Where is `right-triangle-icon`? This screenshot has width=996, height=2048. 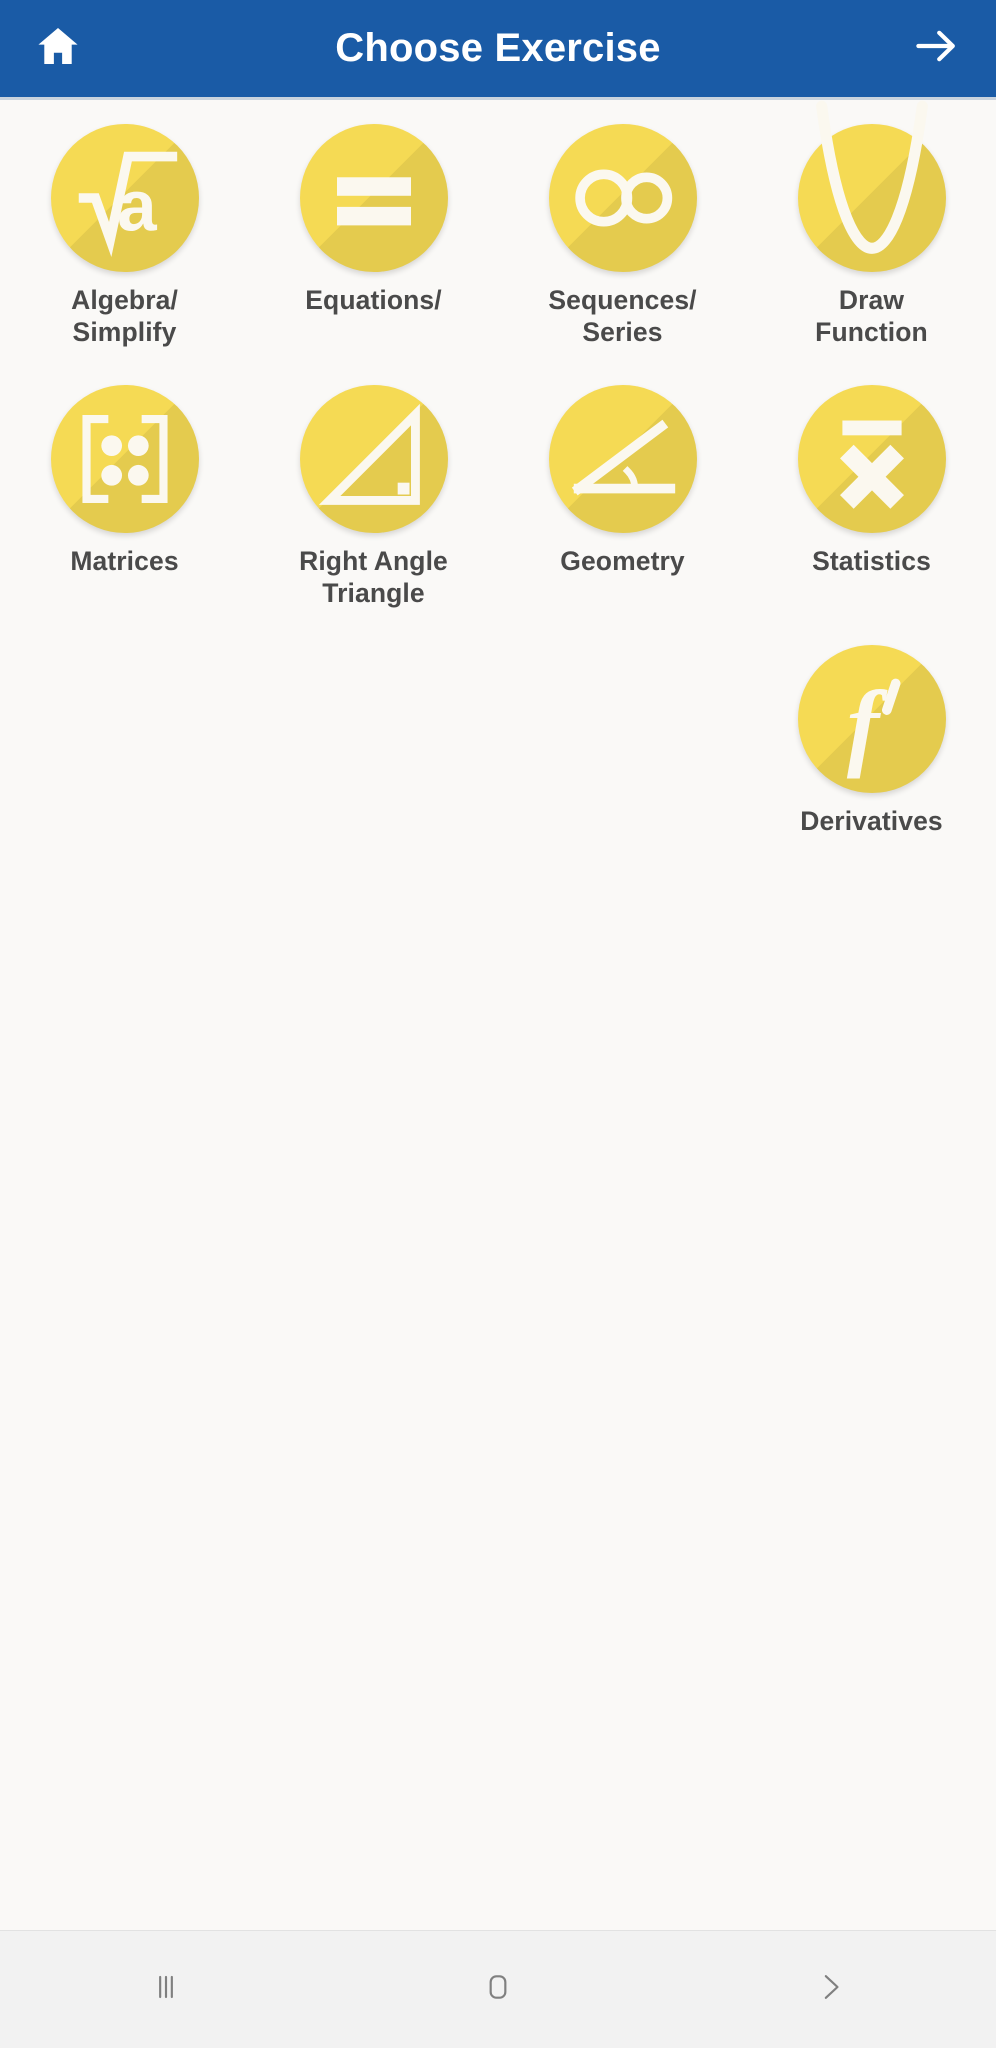
right-triangle-icon is located at coordinates (369, 454).